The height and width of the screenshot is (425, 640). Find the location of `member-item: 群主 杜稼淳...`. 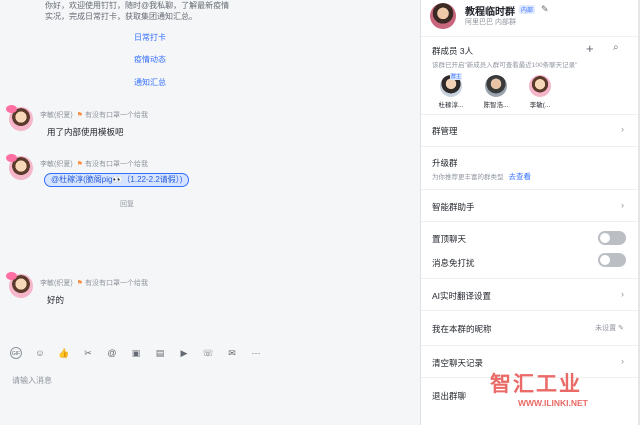

member-item: 群主 杜稼淳... is located at coordinates (451, 91).